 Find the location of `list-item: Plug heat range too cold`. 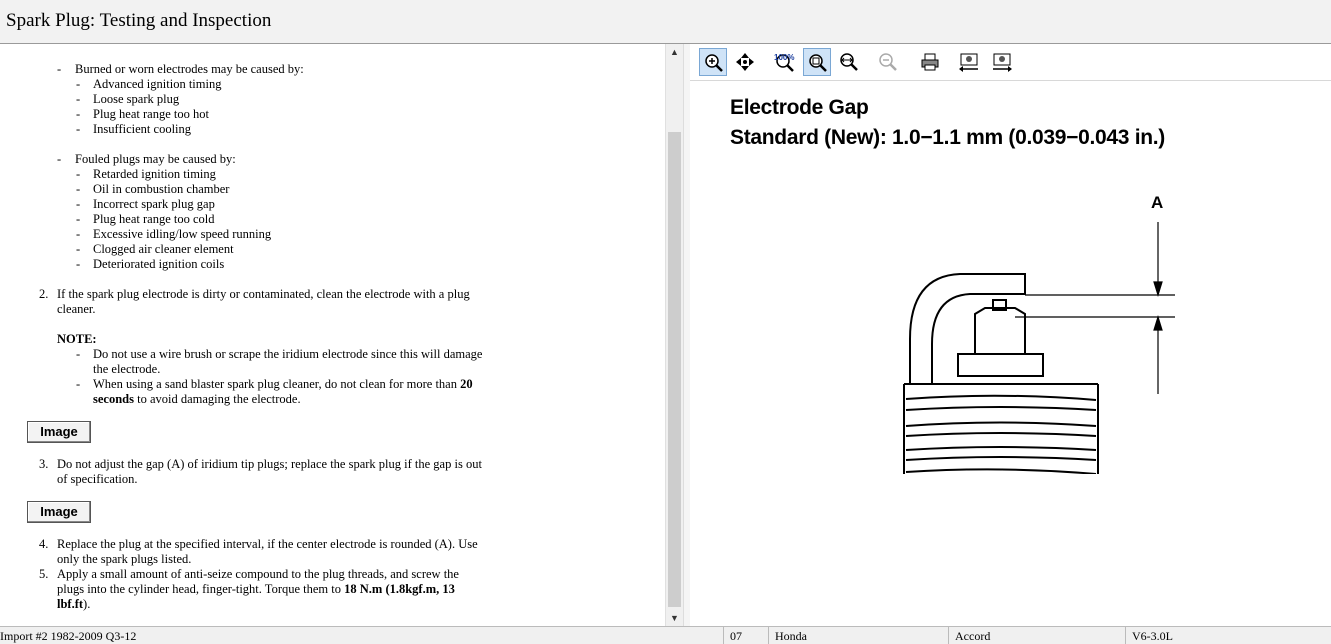

list-item: Plug heat range too cold is located at coordinates (154, 219).